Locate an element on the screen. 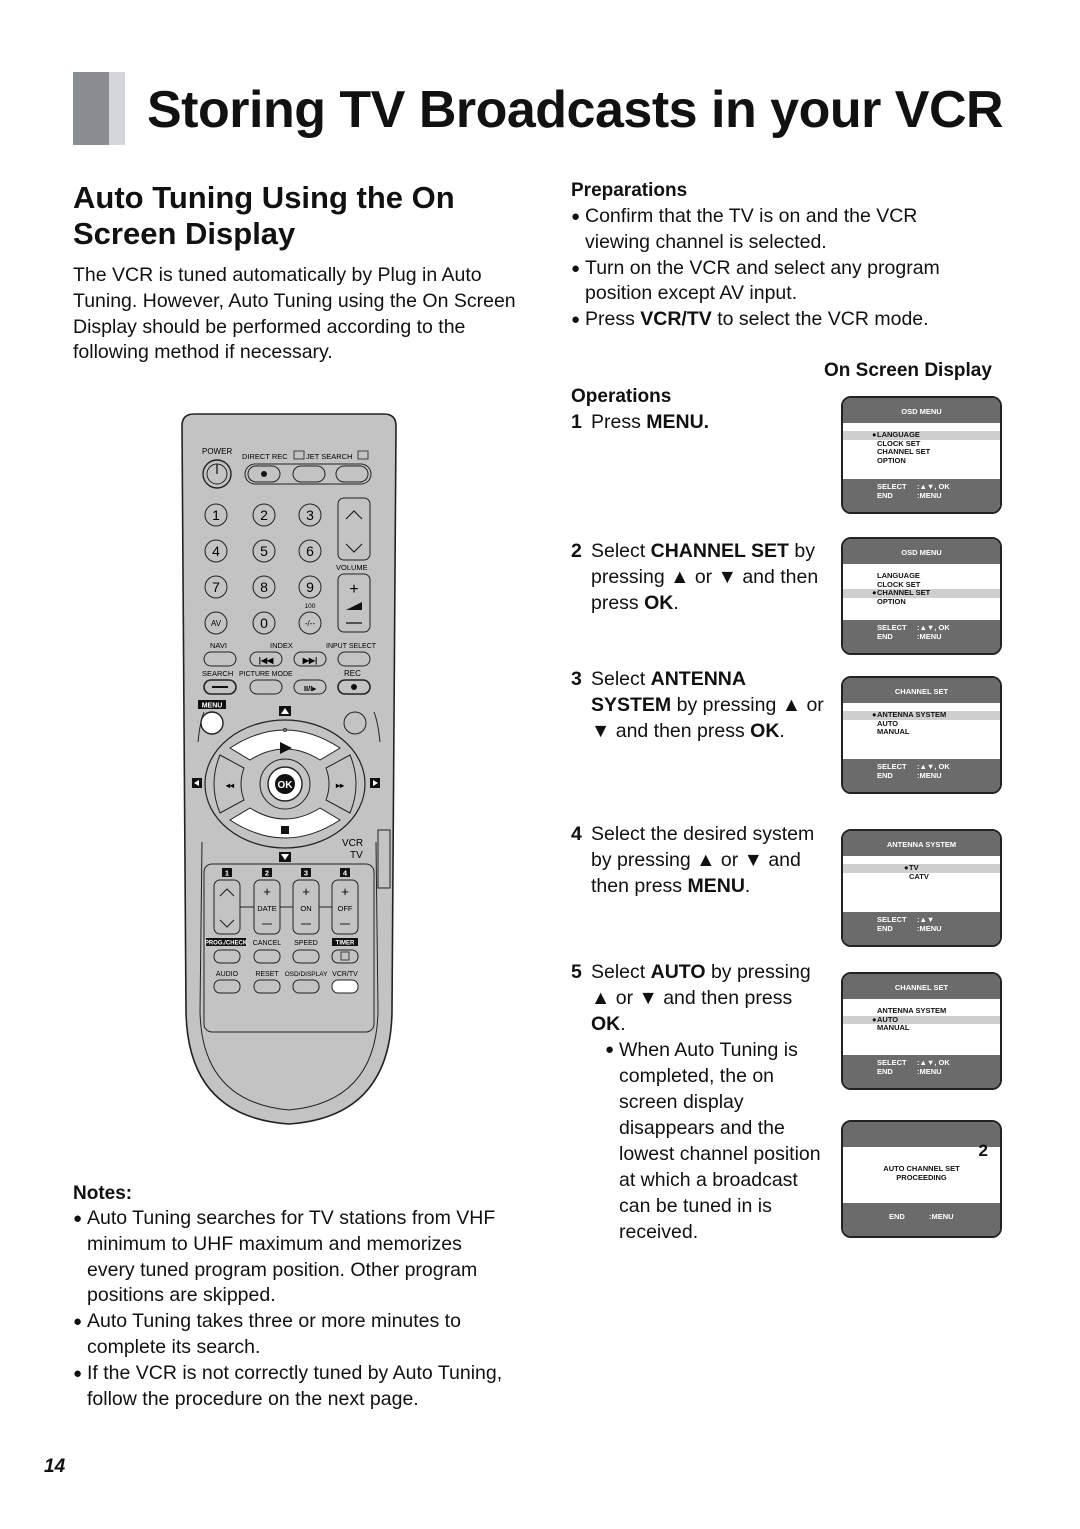  osd-menu-item: ●ANTENNA SYSTEM is located at coordinates (921, 715).